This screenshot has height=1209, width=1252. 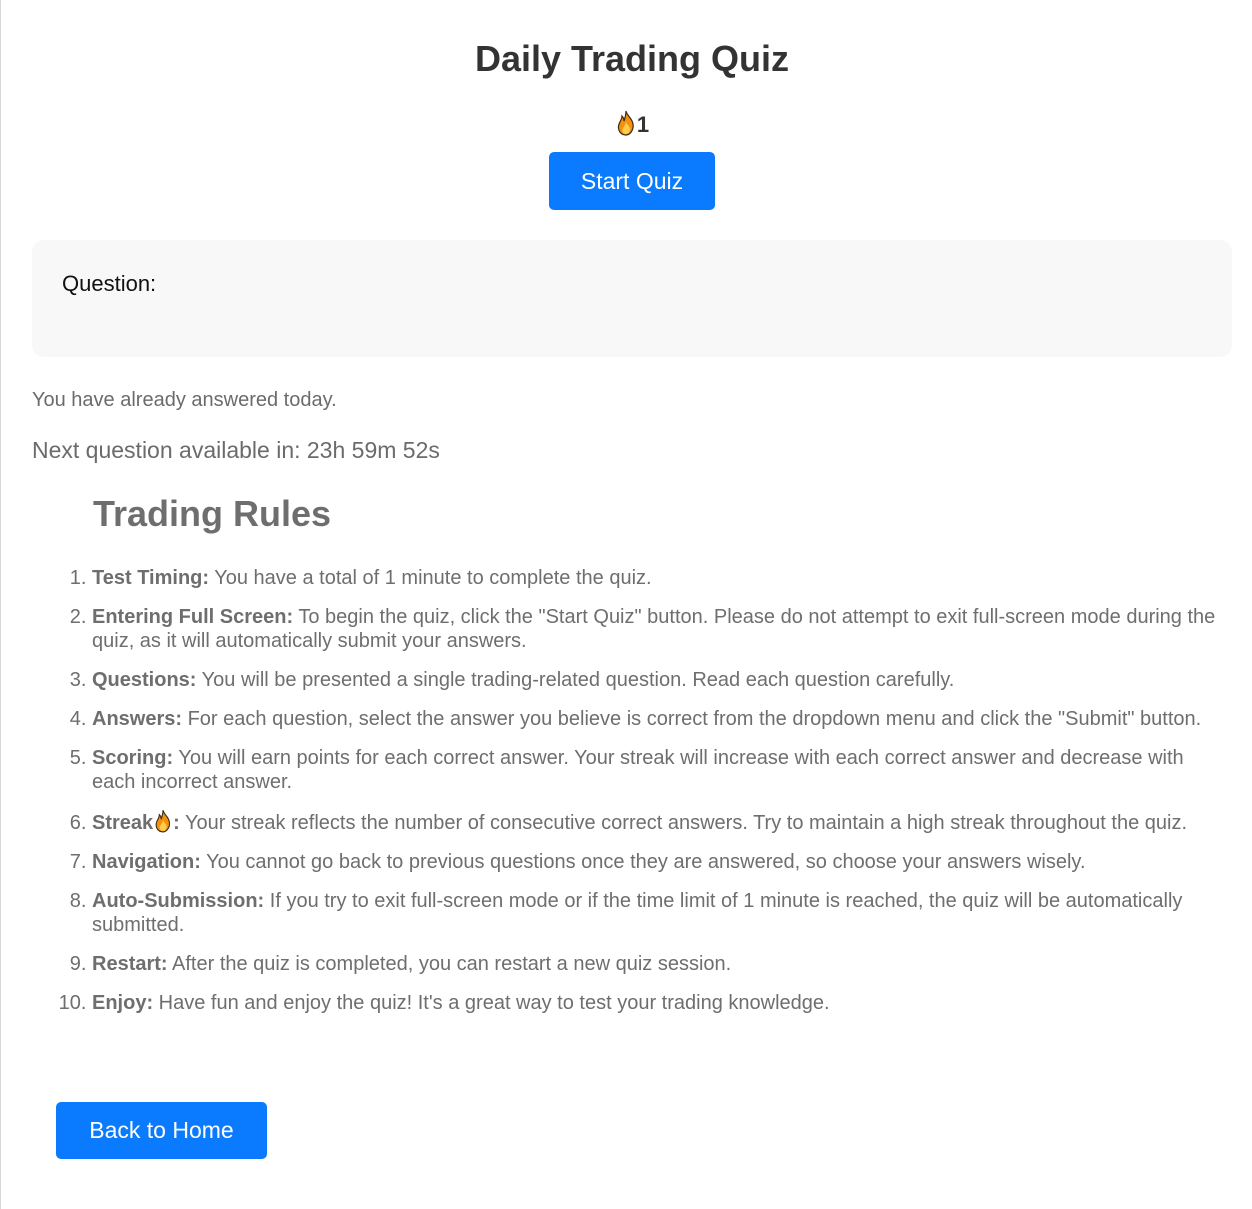 What do you see at coordinates (643, 124) in the screenshot?
I see `streak-count: 1` at bounding box center [643, 124].